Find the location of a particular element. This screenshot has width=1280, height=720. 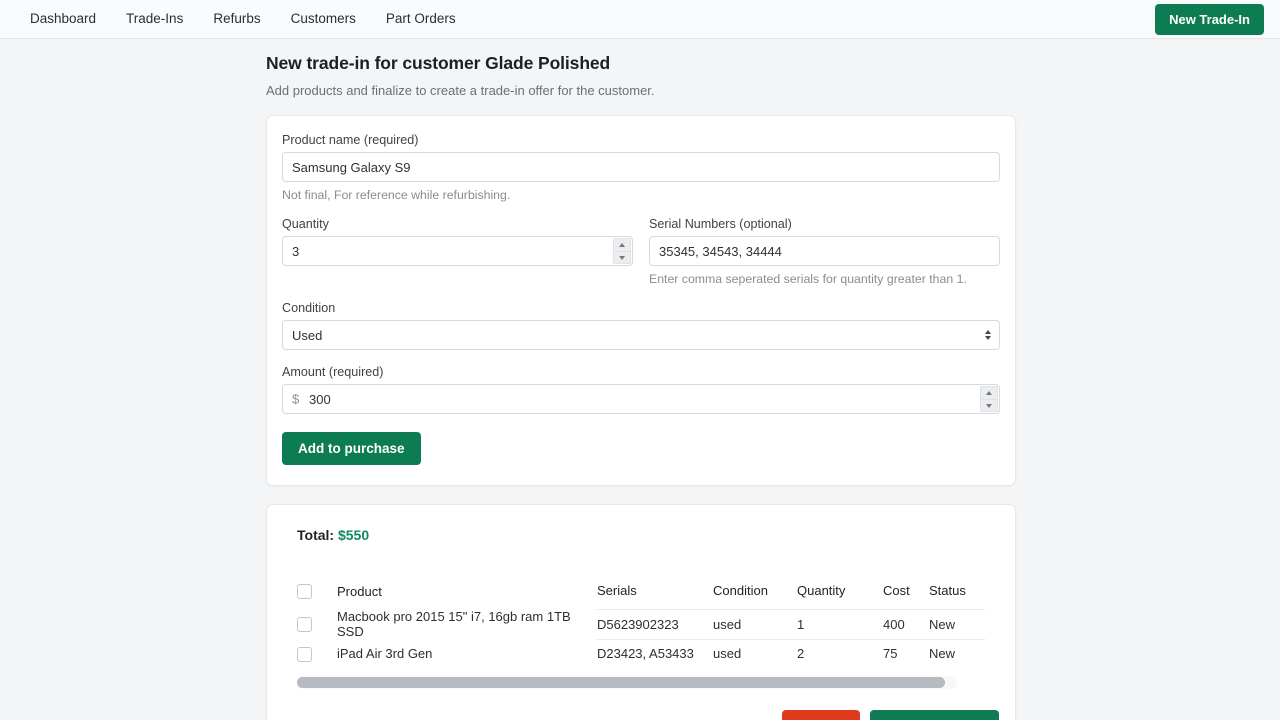

condition-field-group: Condition Used is located at coordinates (641, 325).